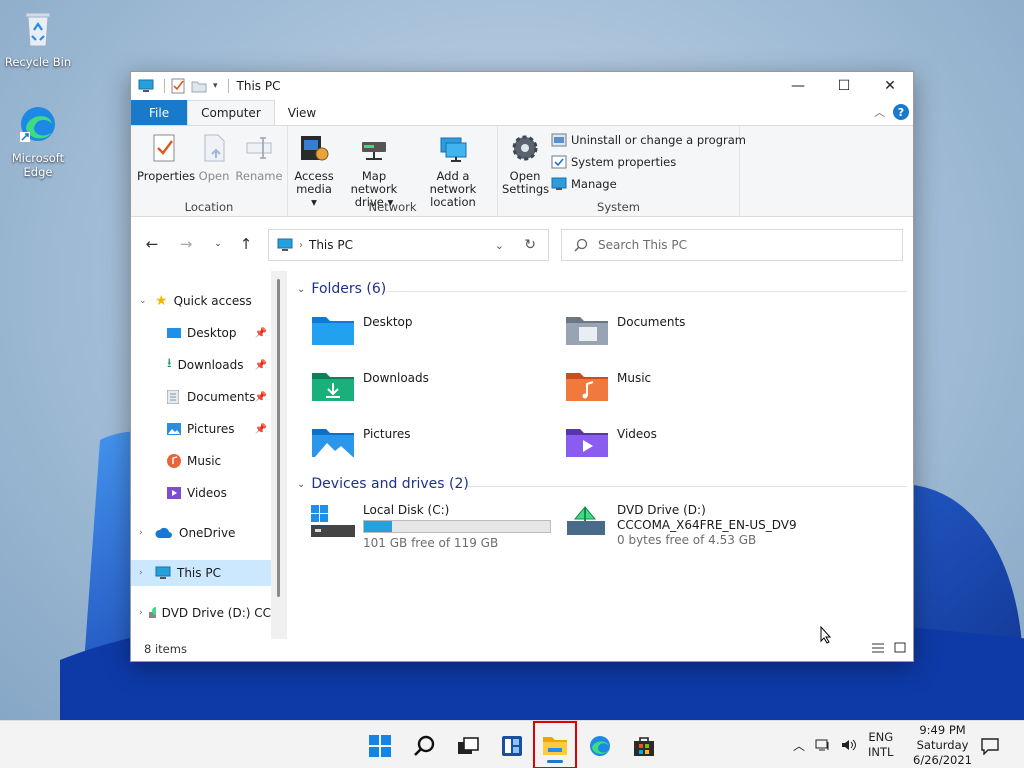 This screenshot has width=1024, height=768. Describe the element at coordinates (732, 245) in the screenshot. I see `search-box: Search This PC` at that location.